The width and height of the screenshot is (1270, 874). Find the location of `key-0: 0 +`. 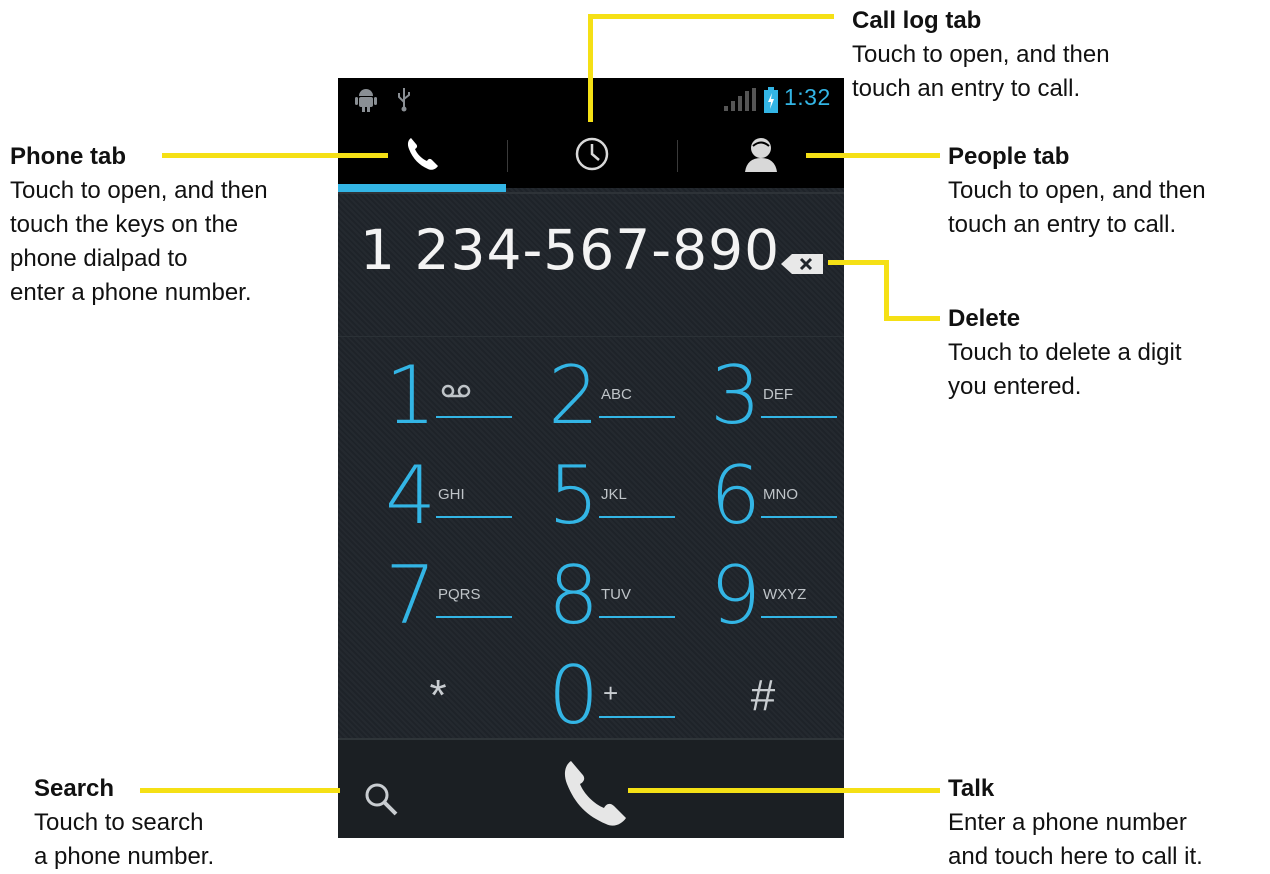

key-0: 0 + is located at coordinates (601, 699).